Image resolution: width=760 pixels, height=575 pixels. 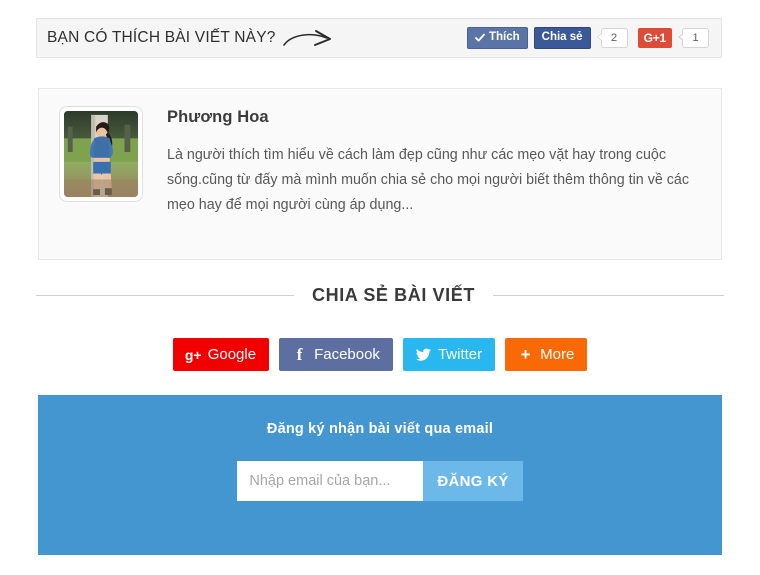 What do you see at coordinates (161, 37) in the screenshot?
I see `like-bar-title: BẠN CÓ THÍCH BÀI VIẾT NÀY?` at bounding box center [161, 37].